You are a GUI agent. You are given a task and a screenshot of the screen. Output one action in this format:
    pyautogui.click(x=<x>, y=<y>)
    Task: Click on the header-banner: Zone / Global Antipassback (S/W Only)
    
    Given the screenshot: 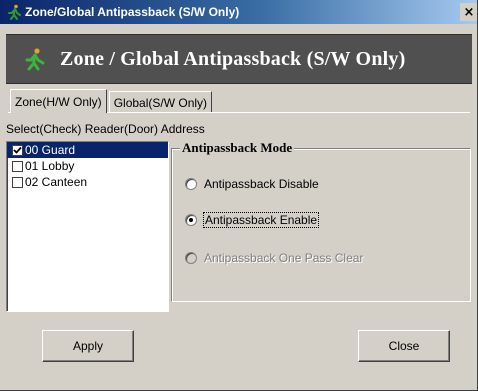 What is the action you would take?
    pyautogui.click(x=239, y=59)
    